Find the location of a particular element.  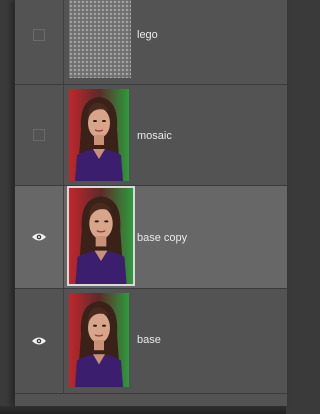

layer-name: base is located at coordinates (149, 340).